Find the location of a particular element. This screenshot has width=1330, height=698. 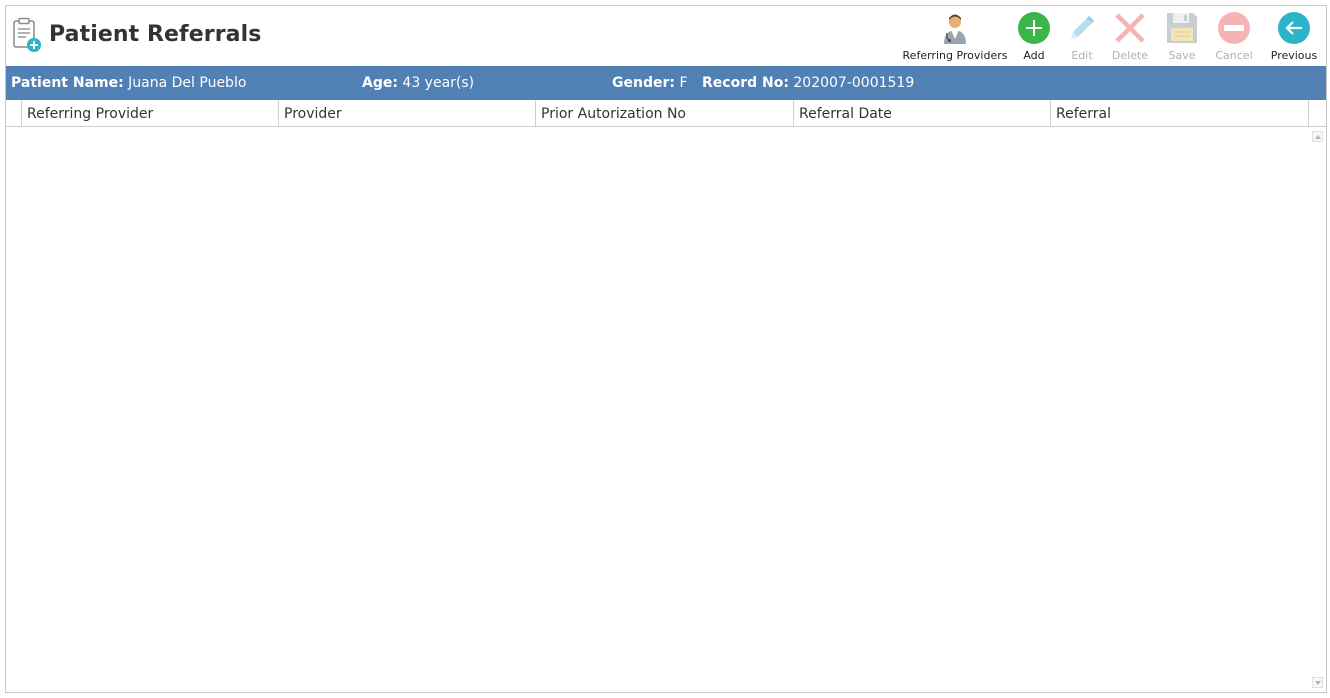

pencil-icon is located at coordinates (1082, 28).